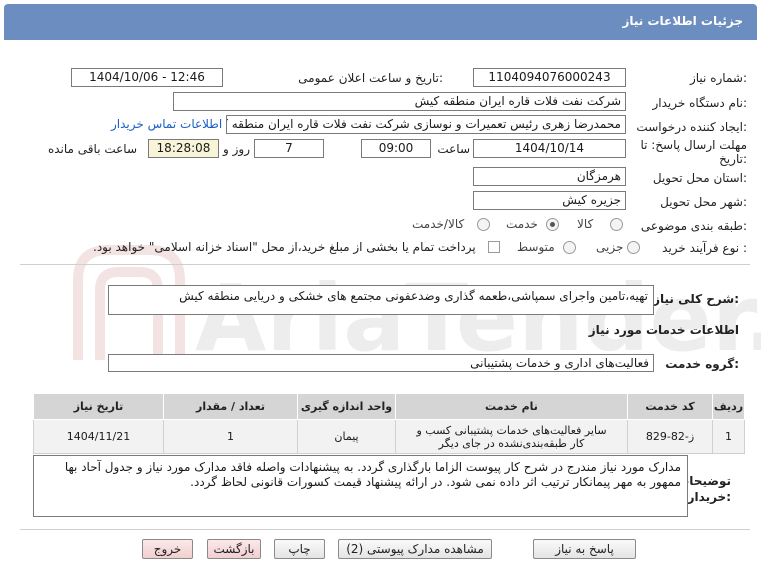  I want to click on days-label: روز و, so click(236, 149).